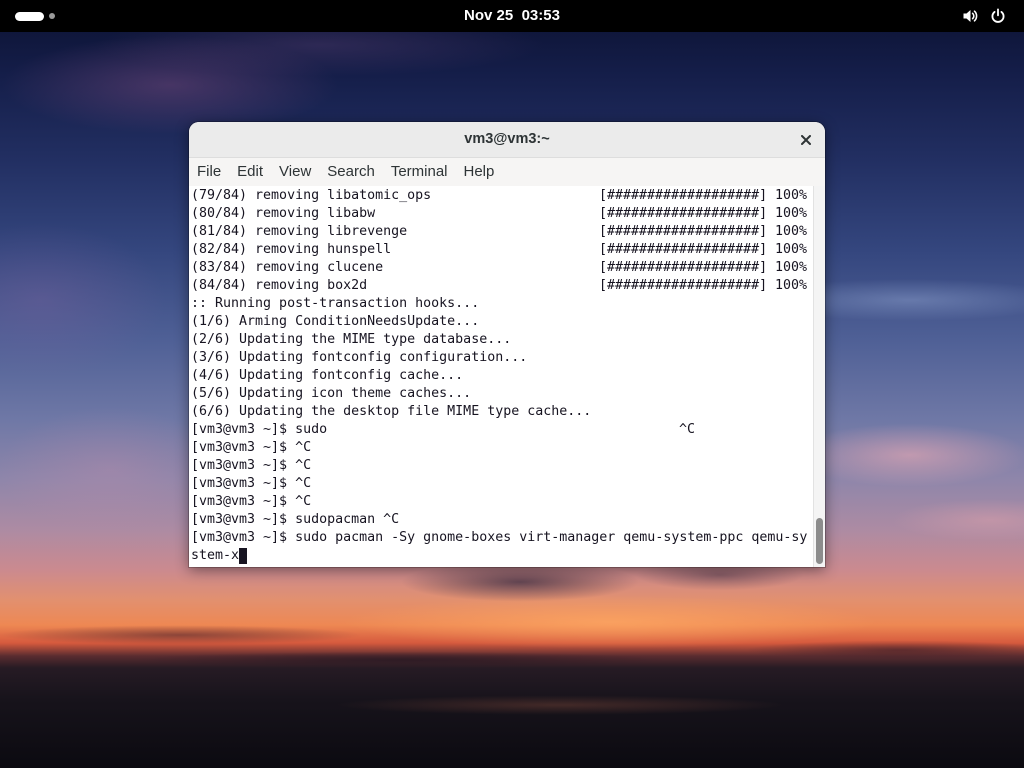 This screenshot has width=1024, height=768. Describe the element at coordinates (351, 172) in the screenshot. I see `menu-search: Search` at that location.